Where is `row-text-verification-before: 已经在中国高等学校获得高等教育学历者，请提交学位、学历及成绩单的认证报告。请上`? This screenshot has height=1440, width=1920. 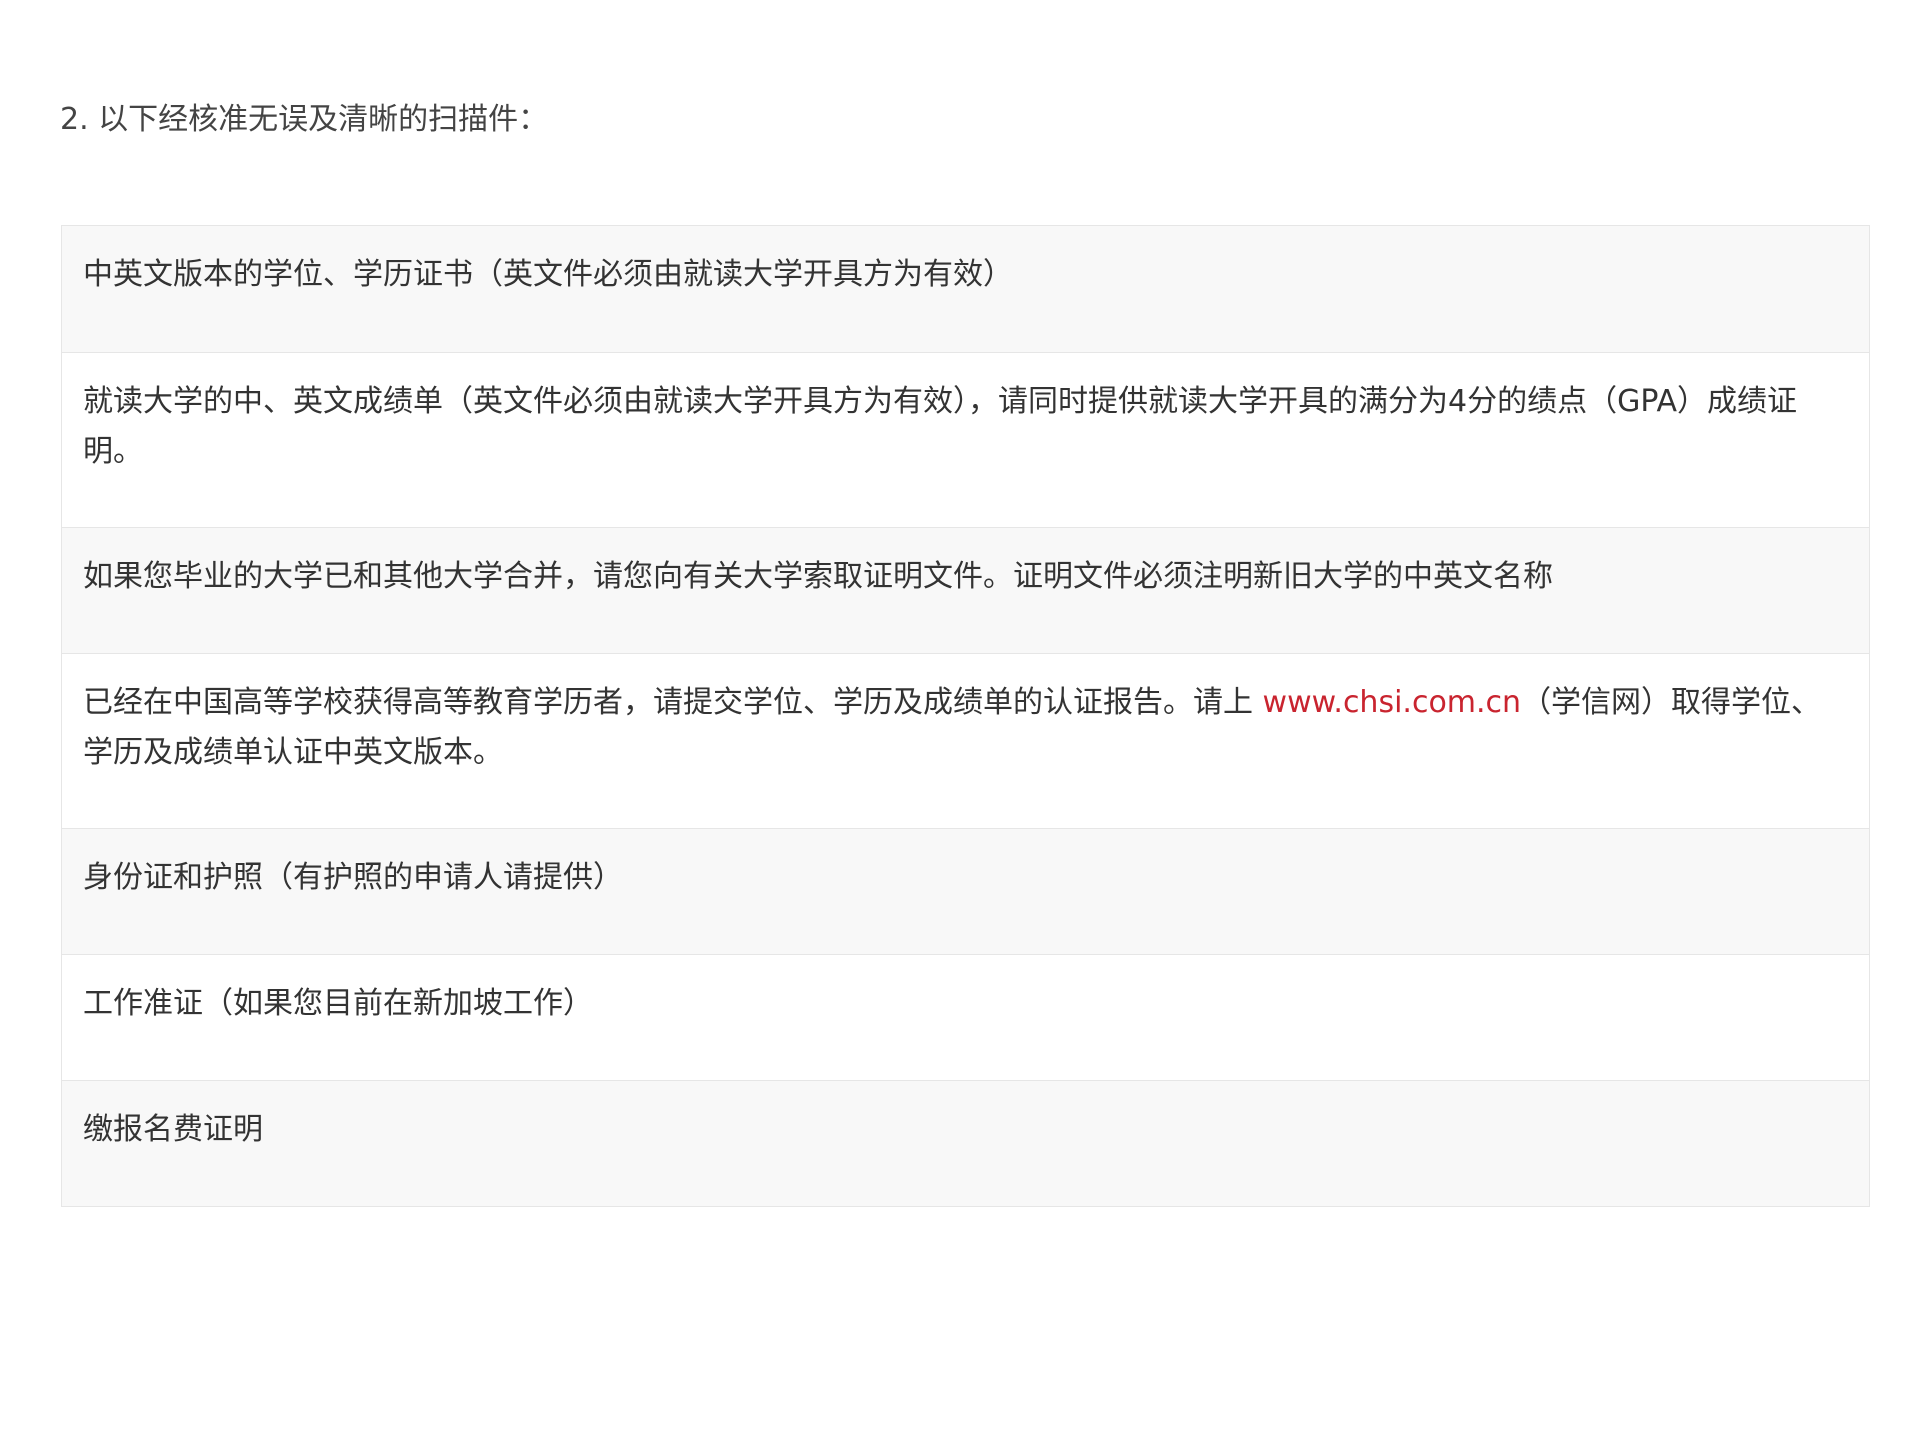
row-text-verification-before: 已经在中国高等学校获得高等教育学历者，请提交学位、学历及成绩单的认证报告。请上 is located at coordinates (673, 702).